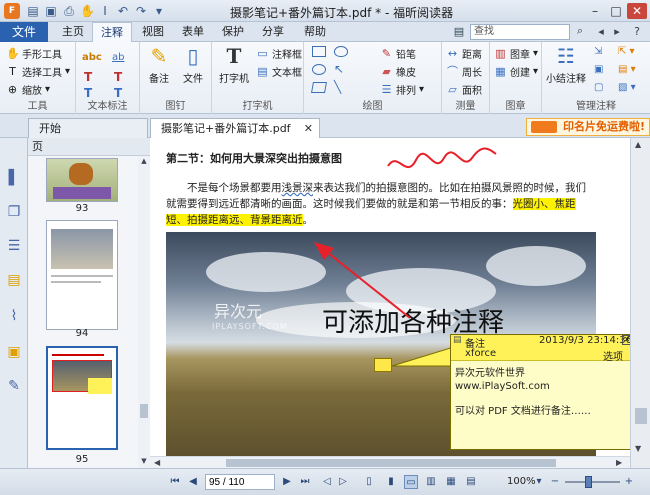  I want to click on promo-banner: 印名片免运费啦!, so click(588, 127).